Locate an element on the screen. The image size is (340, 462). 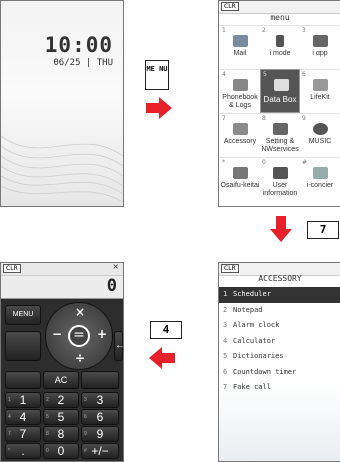
key-subscript: 6 is located at coordinates (85, 417).